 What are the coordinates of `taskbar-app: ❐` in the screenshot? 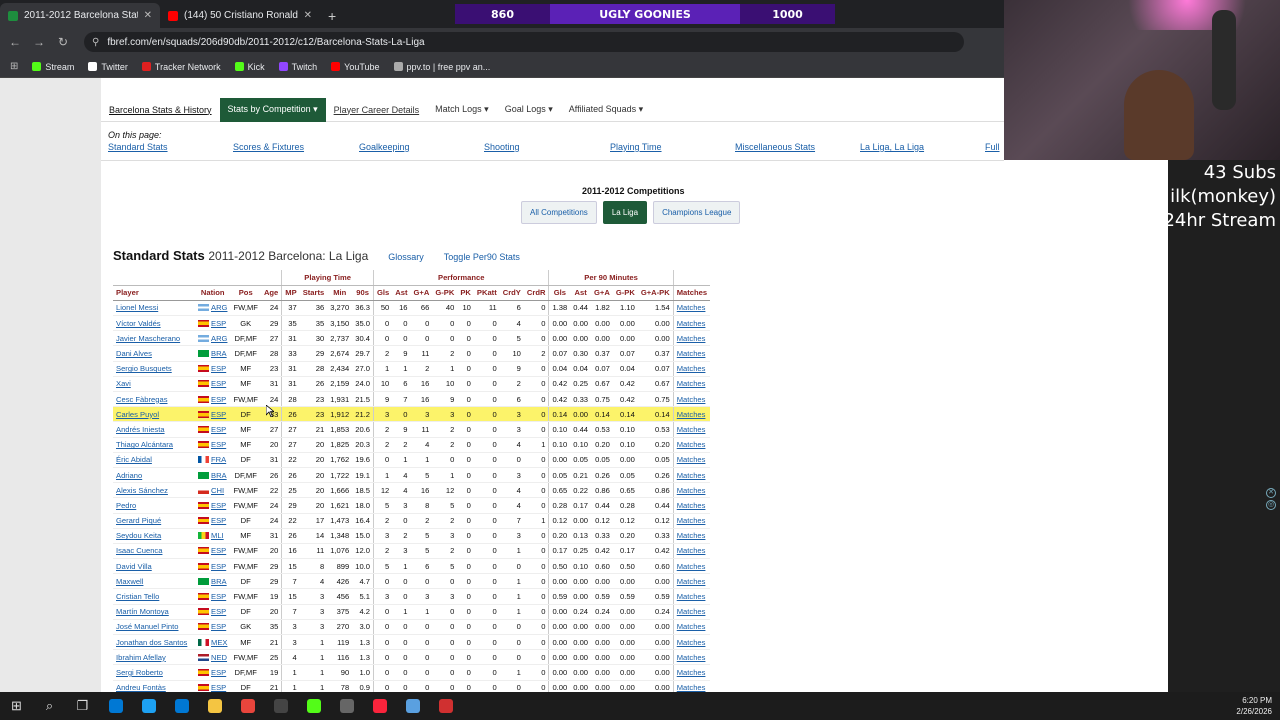 It's located at (82, 706).